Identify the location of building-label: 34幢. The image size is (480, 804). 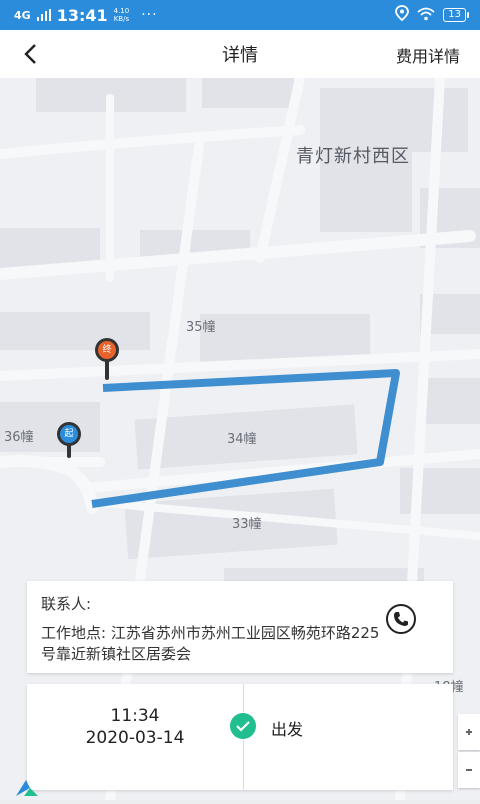
(242, 439).